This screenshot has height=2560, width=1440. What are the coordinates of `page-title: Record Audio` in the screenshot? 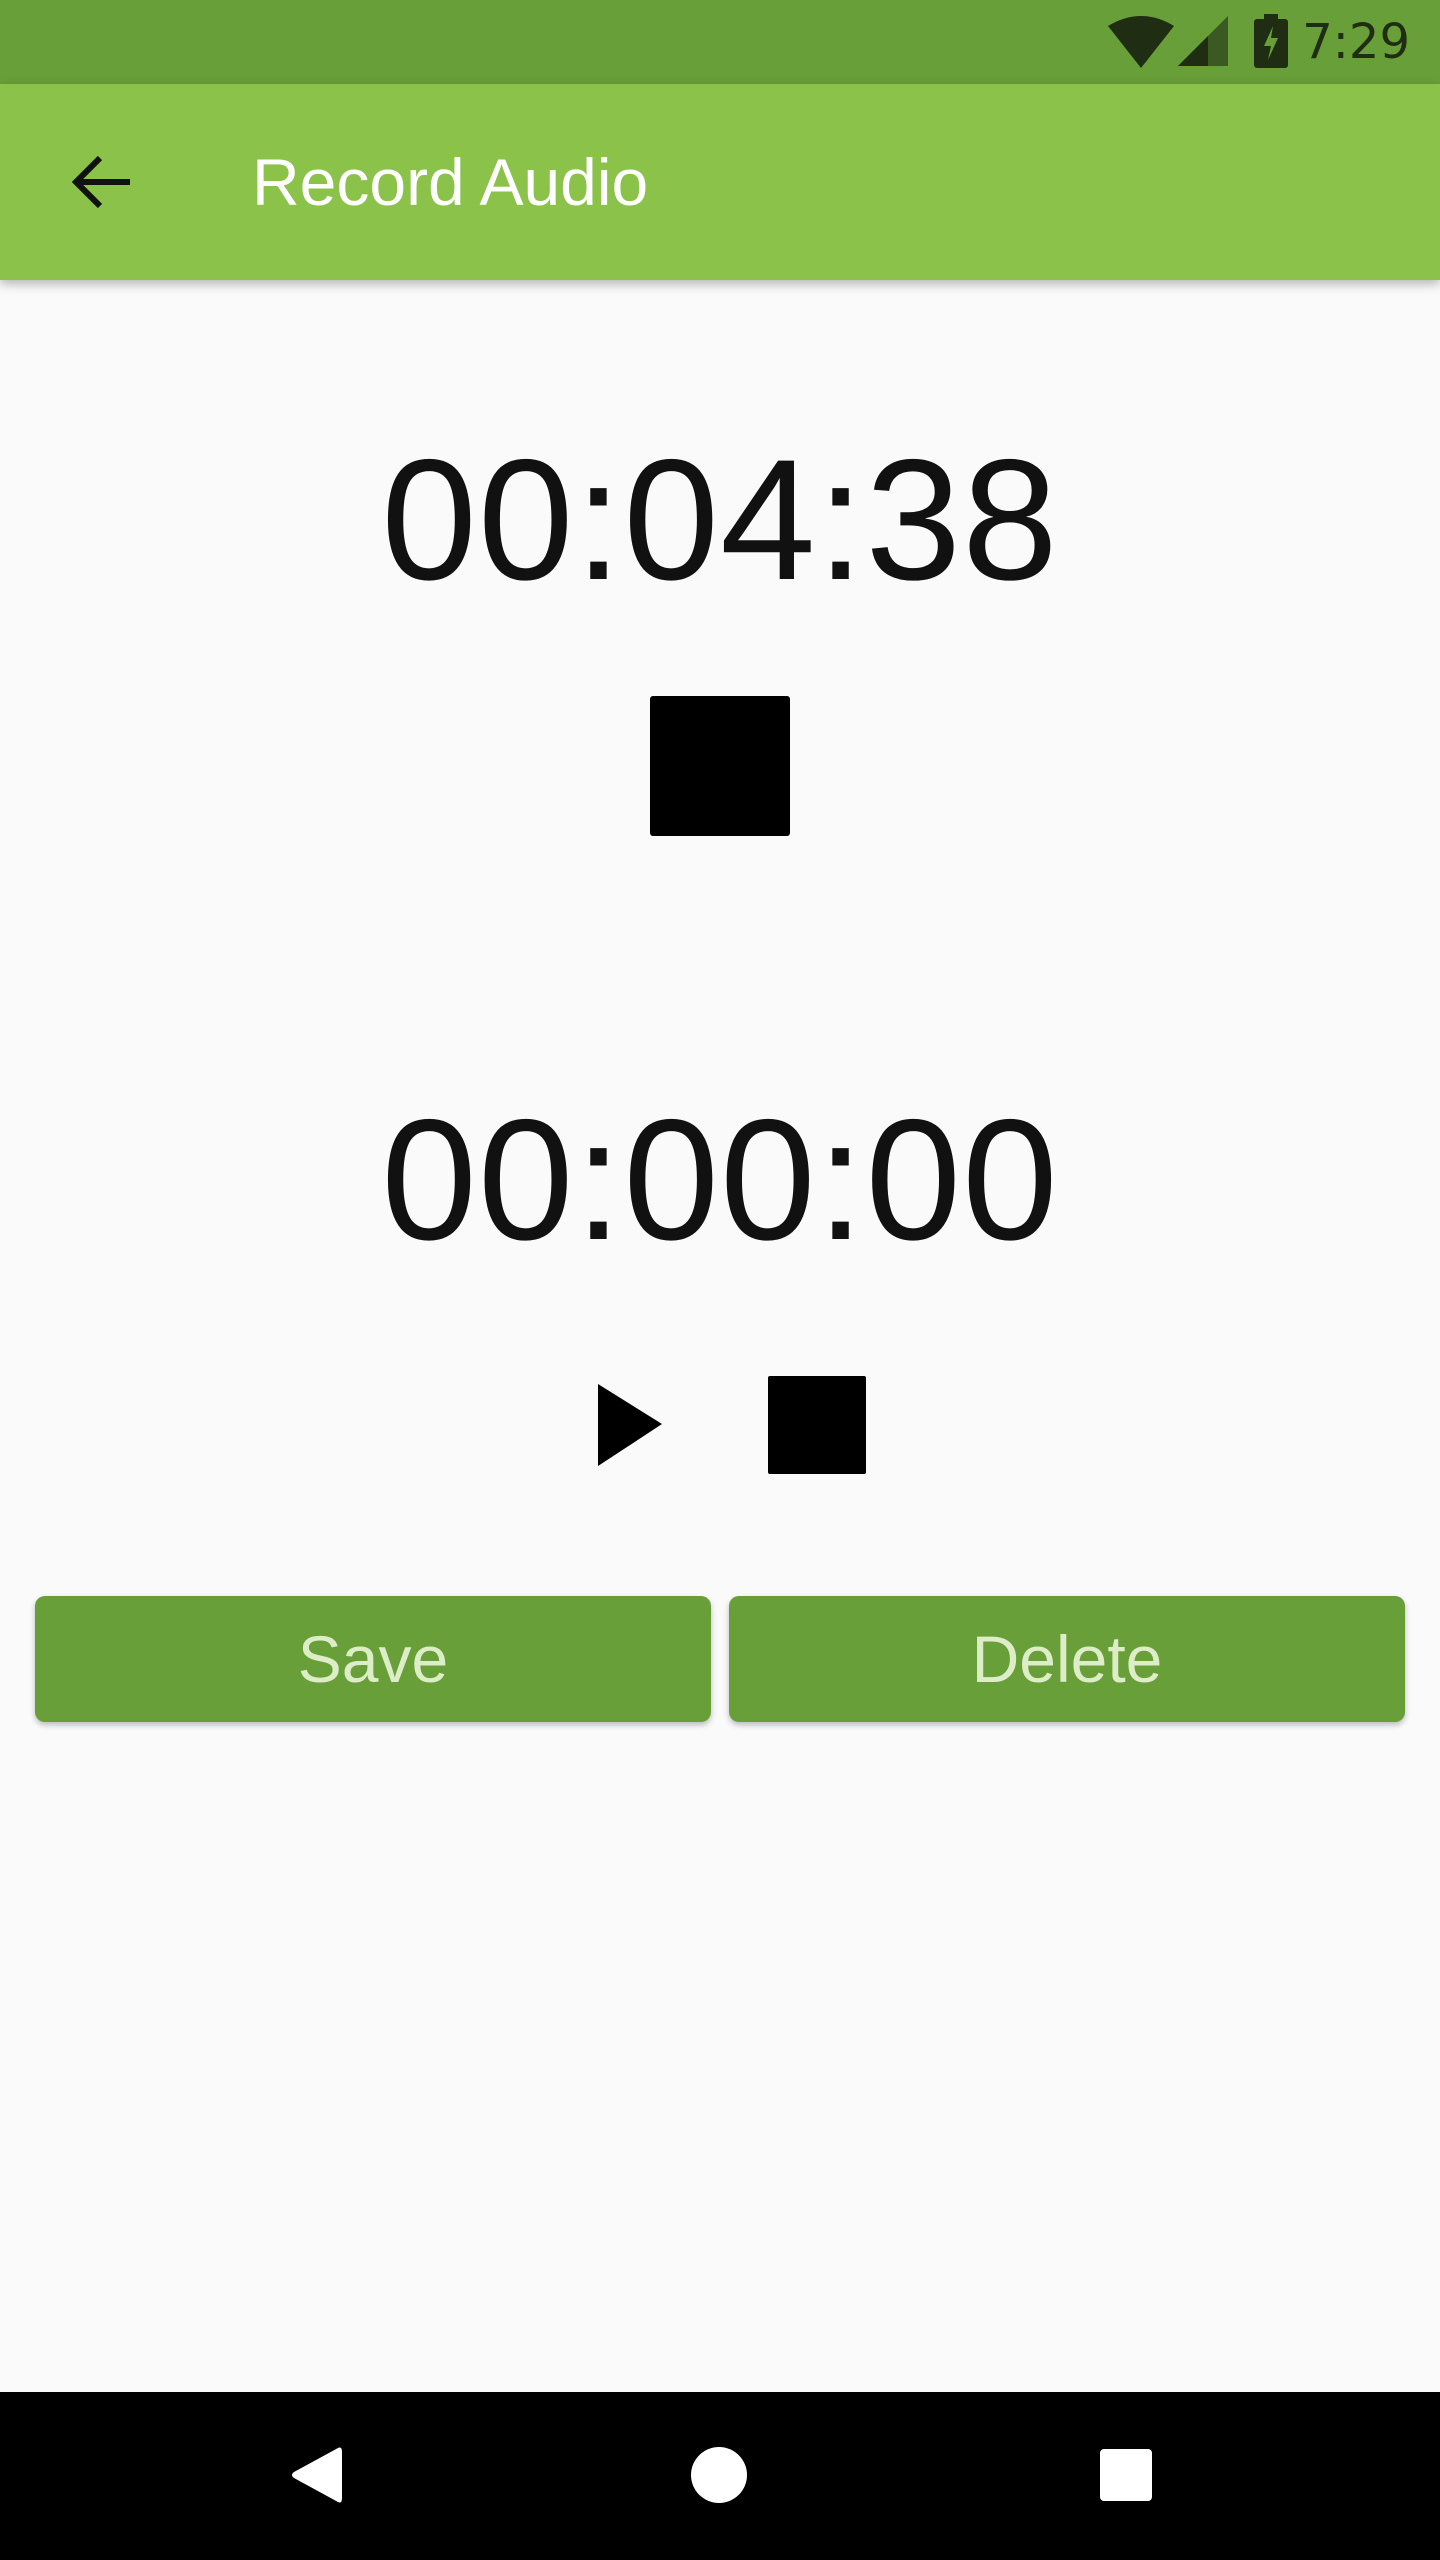 It's located at (450, 182).